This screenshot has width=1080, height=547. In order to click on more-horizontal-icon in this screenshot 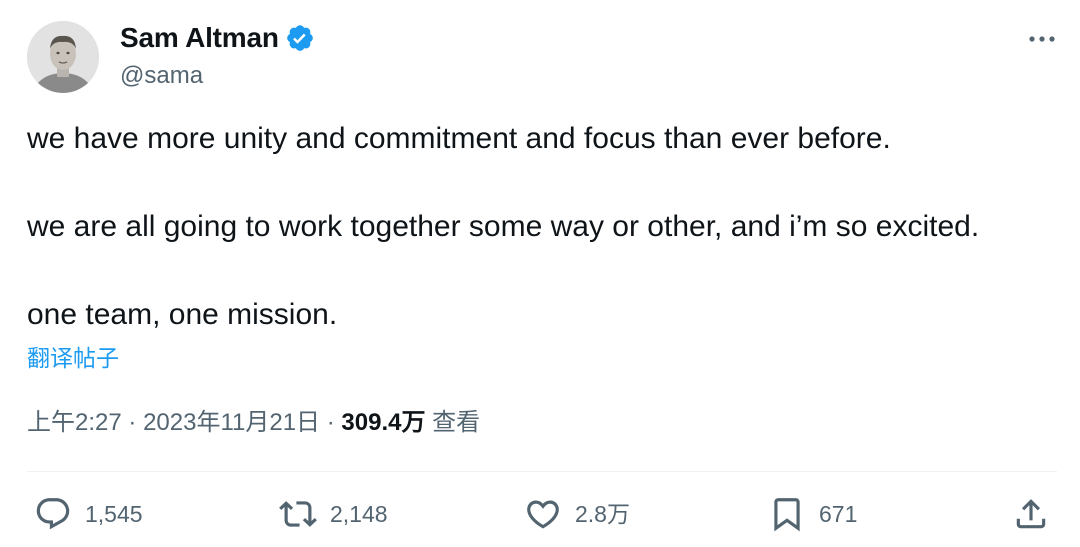, I will do `click(1042, 39)`.